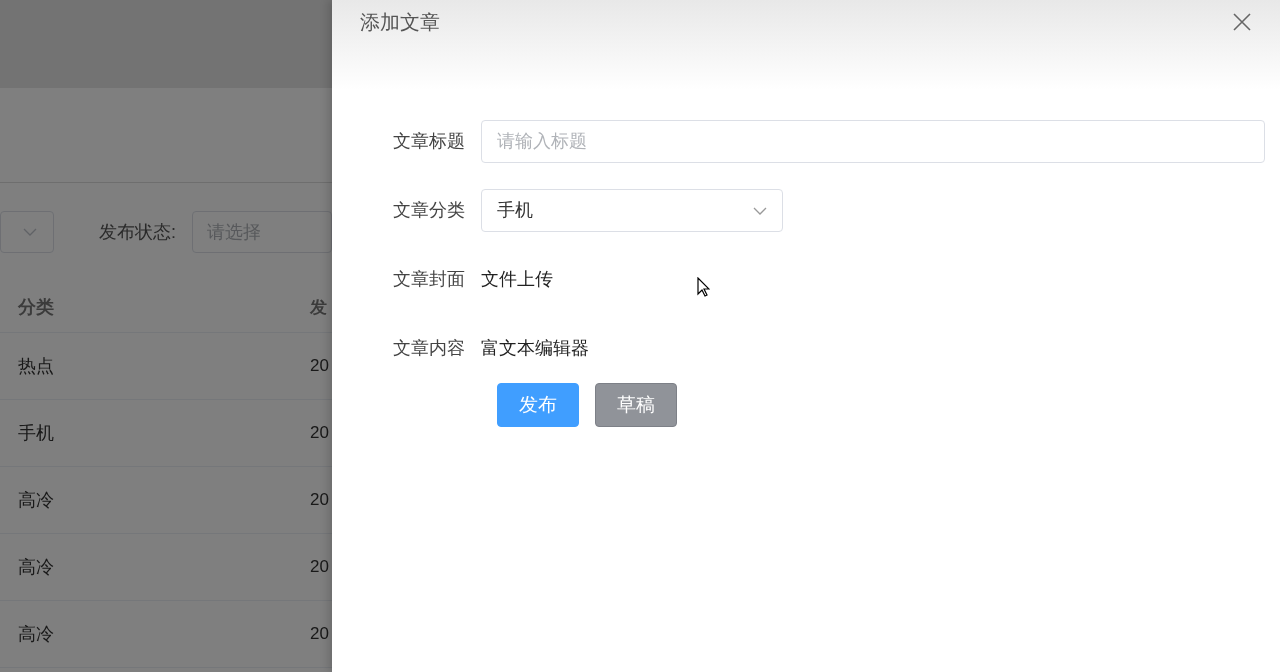 This screenshot has height=672, width=1280. I want to click on cursor-icon, so click(703, 287).